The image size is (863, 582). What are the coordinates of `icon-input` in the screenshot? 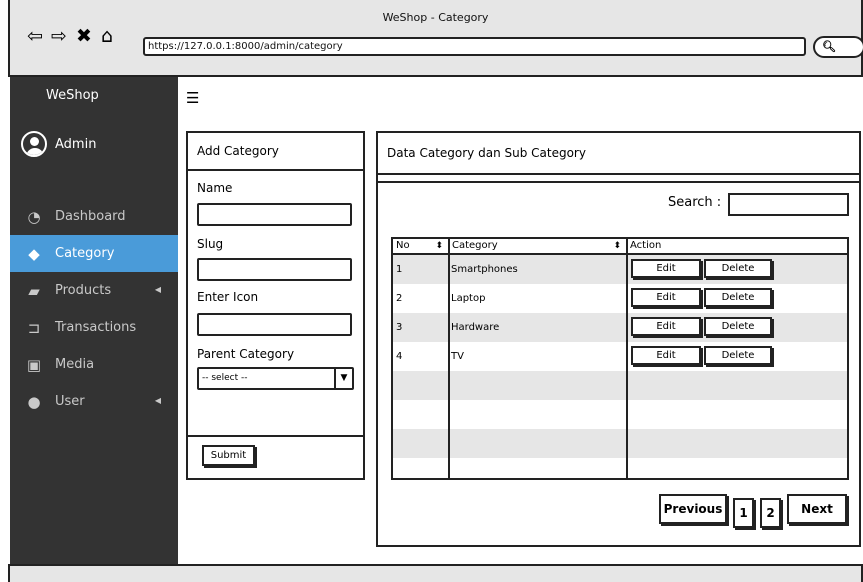 It's located at (274, 324).